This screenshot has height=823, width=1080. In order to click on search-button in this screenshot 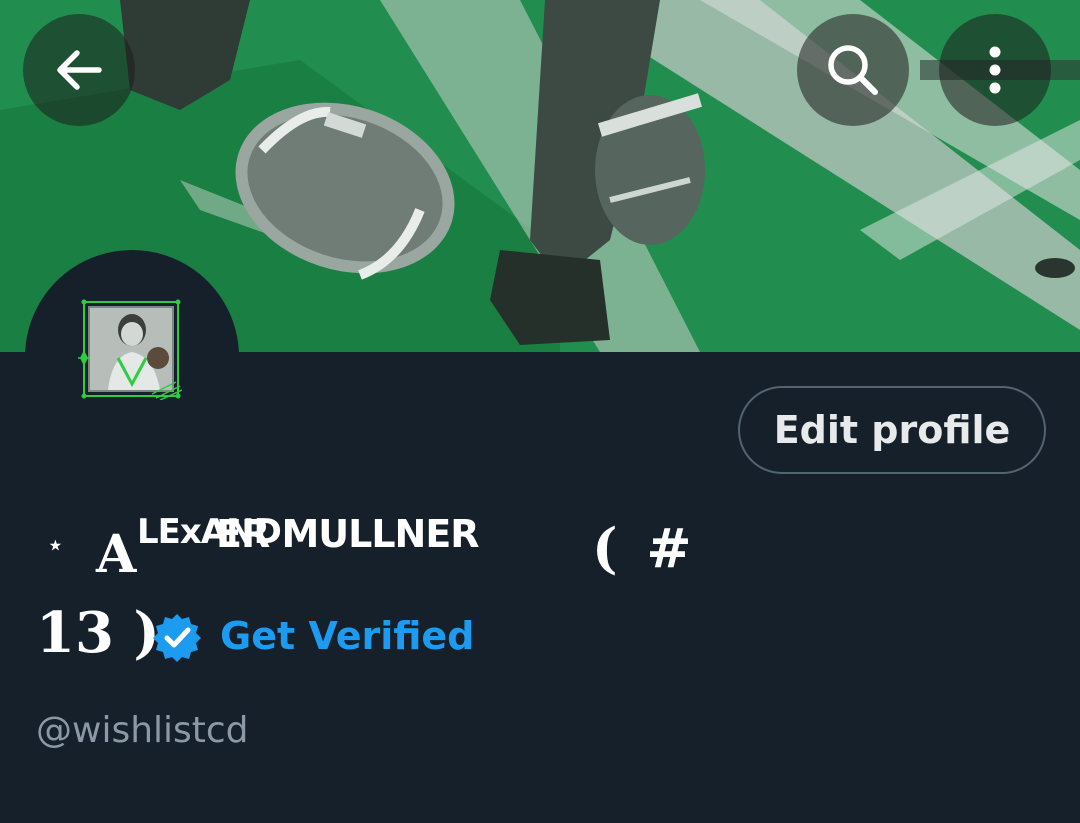, I will do `click(853, 70)`.